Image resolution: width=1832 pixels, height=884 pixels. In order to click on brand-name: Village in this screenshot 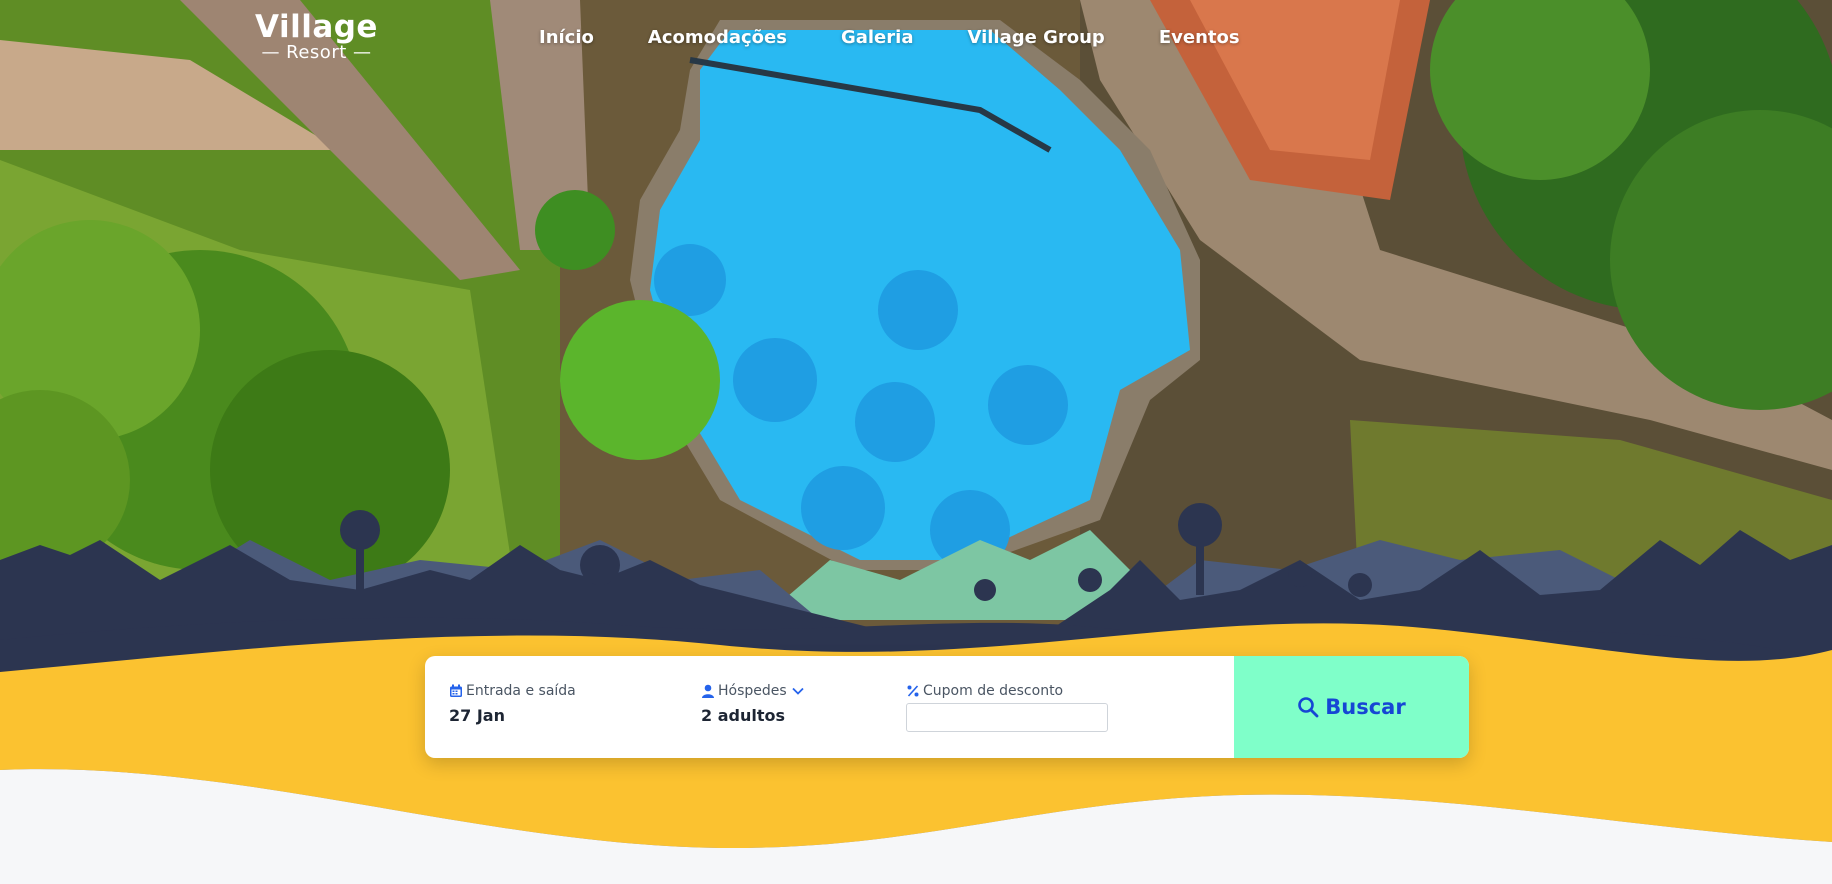, I will do `click(316, 27)`.